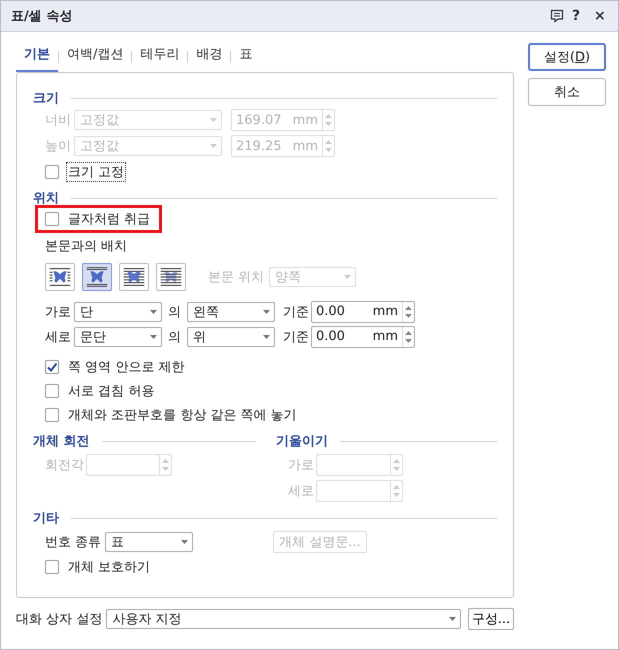 This screenshot has height=650, width=619. What do you see at coordinates (160, 57) in the screenshot?
I see `tab: 테두리` at bounding box center [160, 57].